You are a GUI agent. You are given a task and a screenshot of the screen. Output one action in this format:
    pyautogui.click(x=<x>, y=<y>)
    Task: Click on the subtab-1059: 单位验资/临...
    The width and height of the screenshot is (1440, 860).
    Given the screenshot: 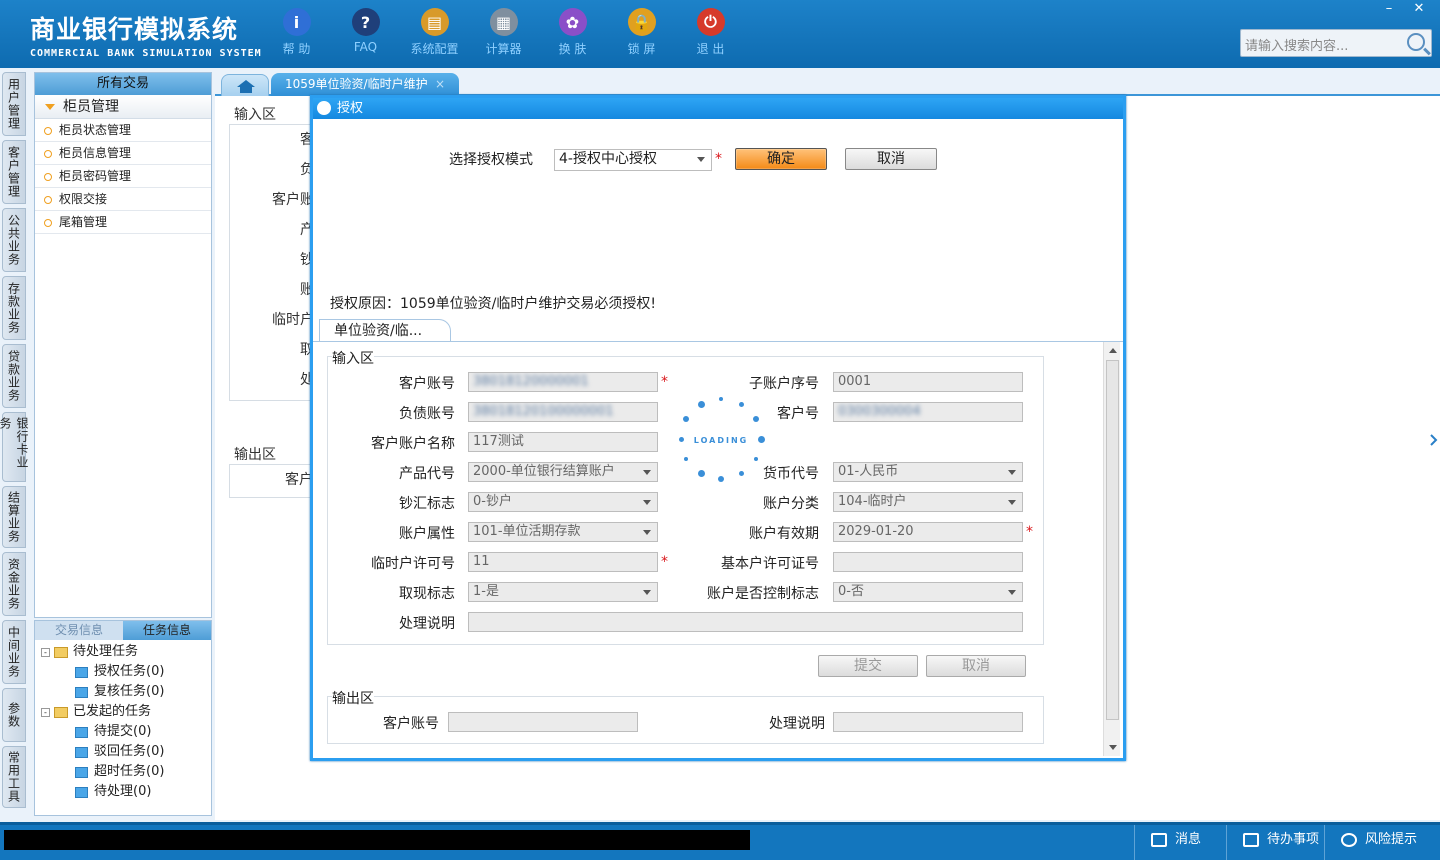 What is the action you would take?
    pyautogui.click(x=385, y=330)
    